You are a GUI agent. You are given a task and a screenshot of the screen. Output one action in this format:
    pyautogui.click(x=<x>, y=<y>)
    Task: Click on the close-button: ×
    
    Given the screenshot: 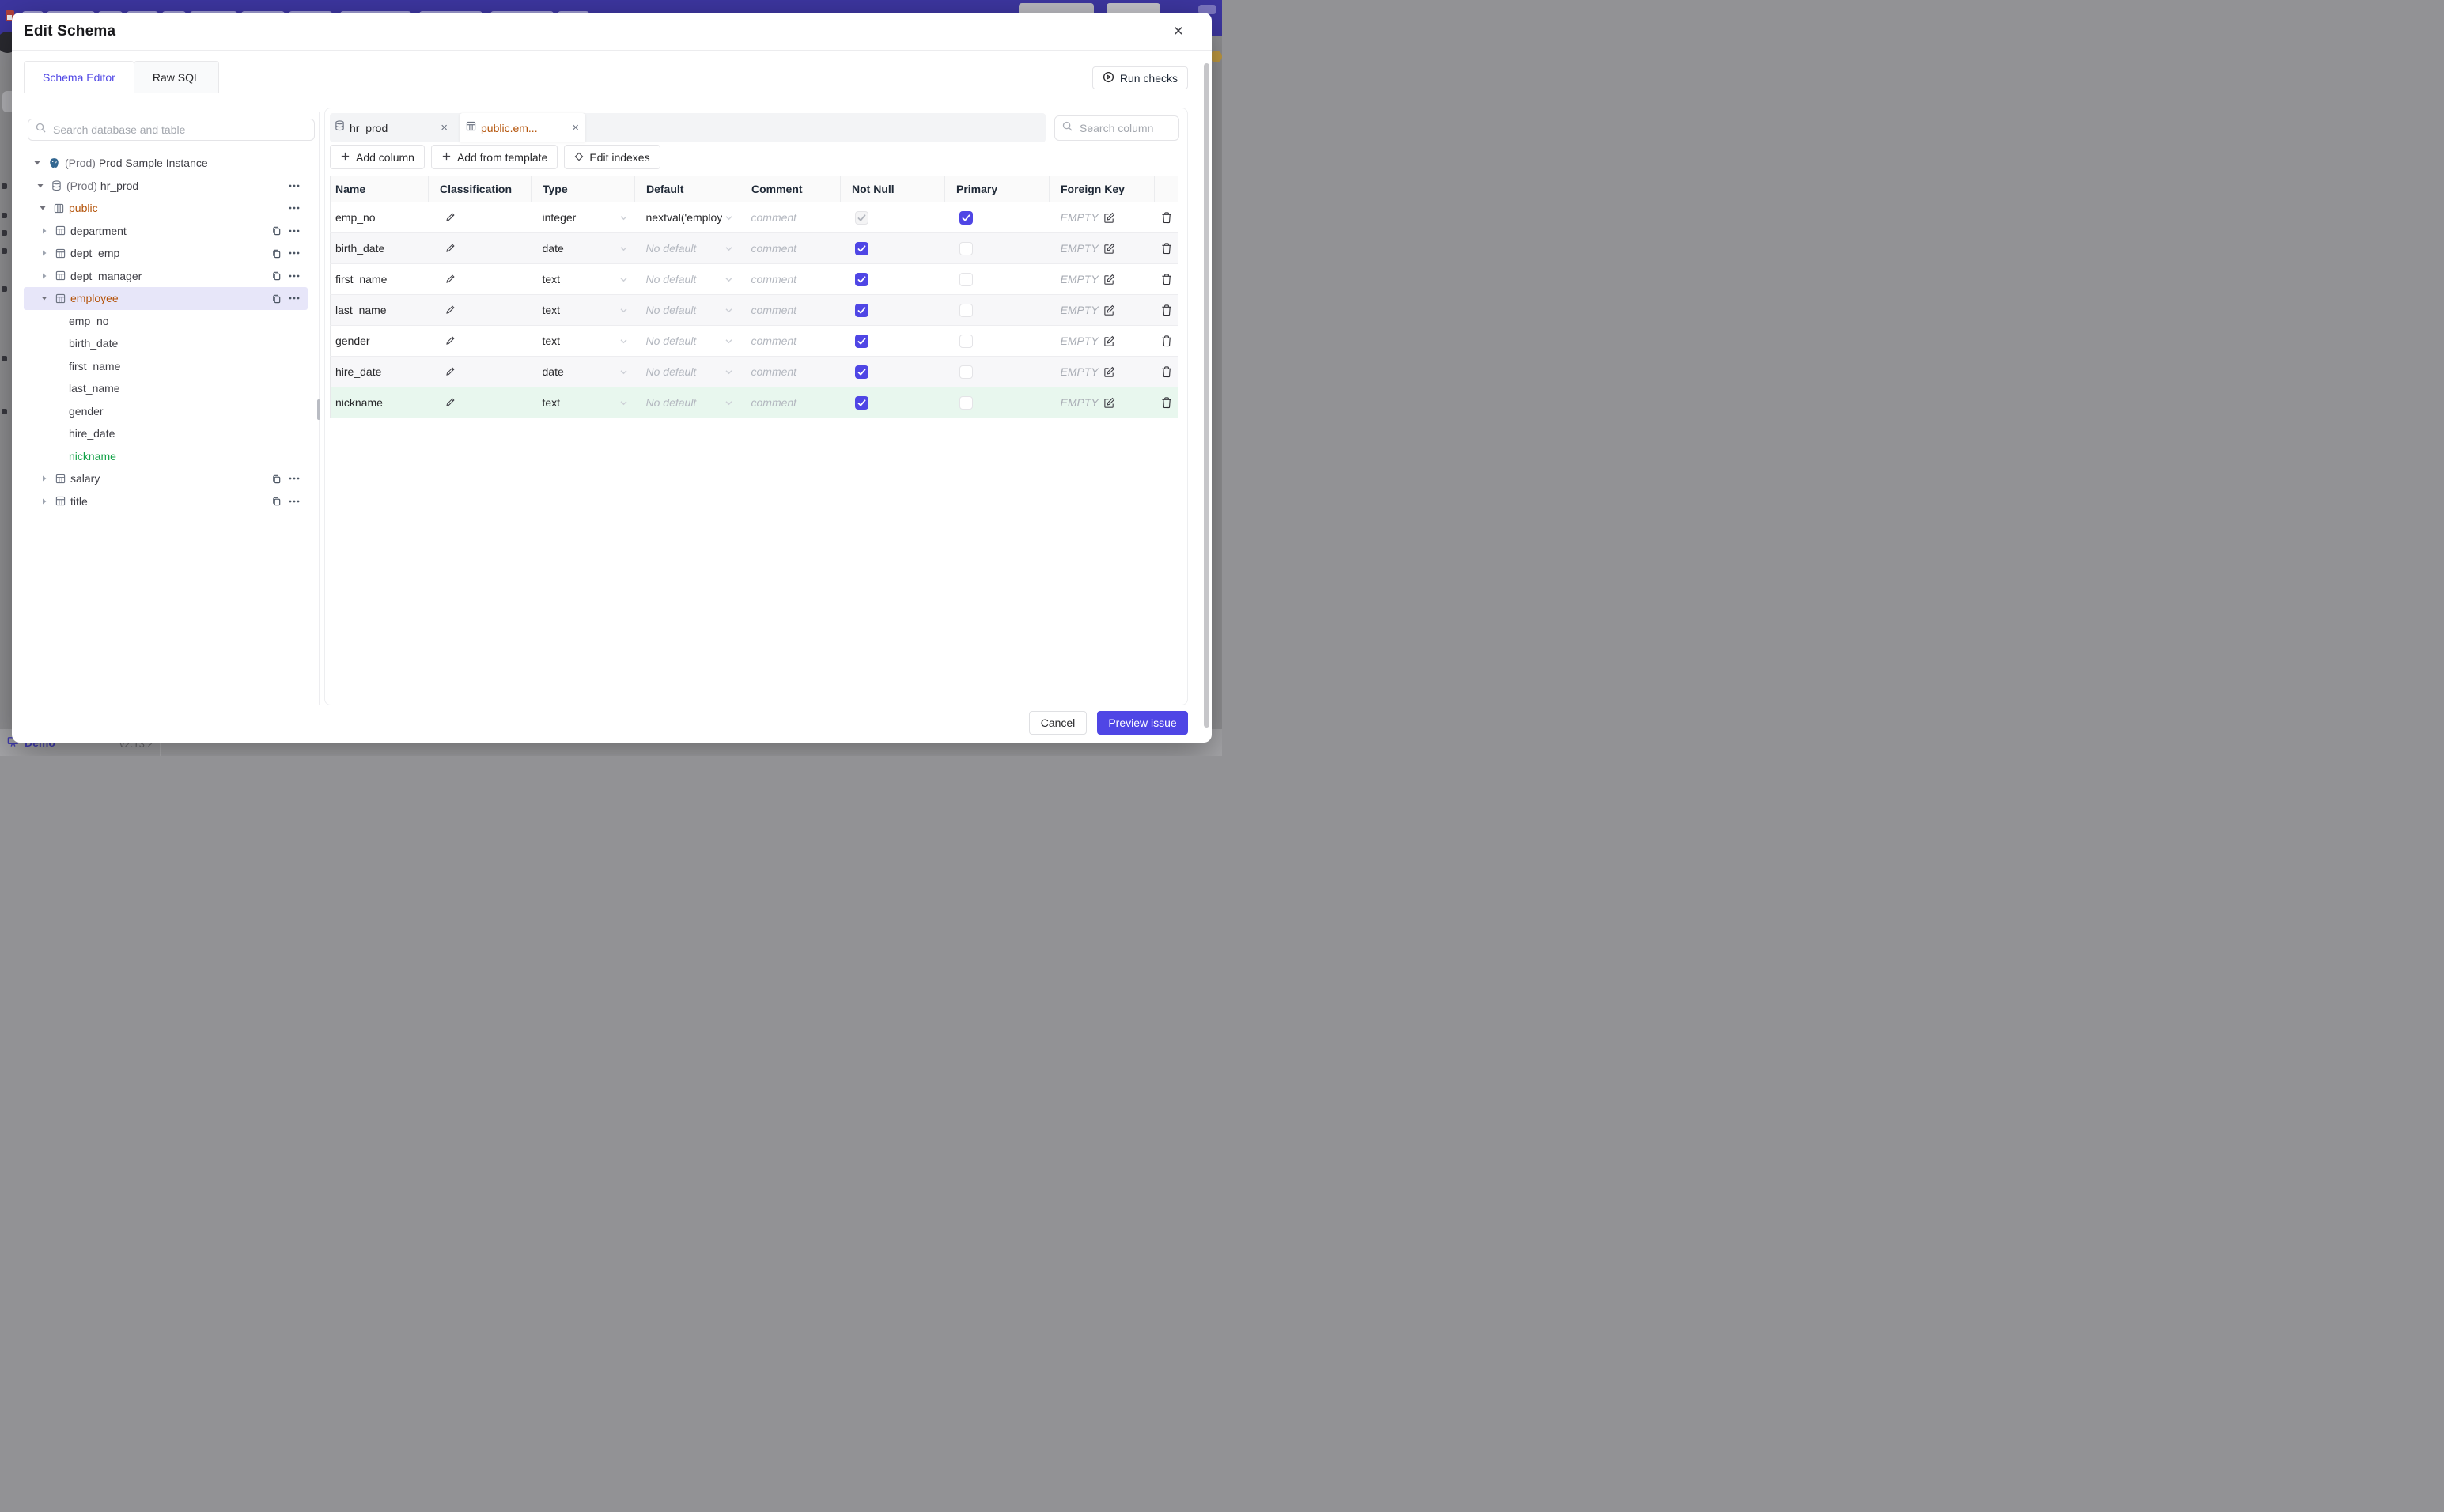 What is the action you would take?
    pyautogui.click(x=1178, y=32)
    